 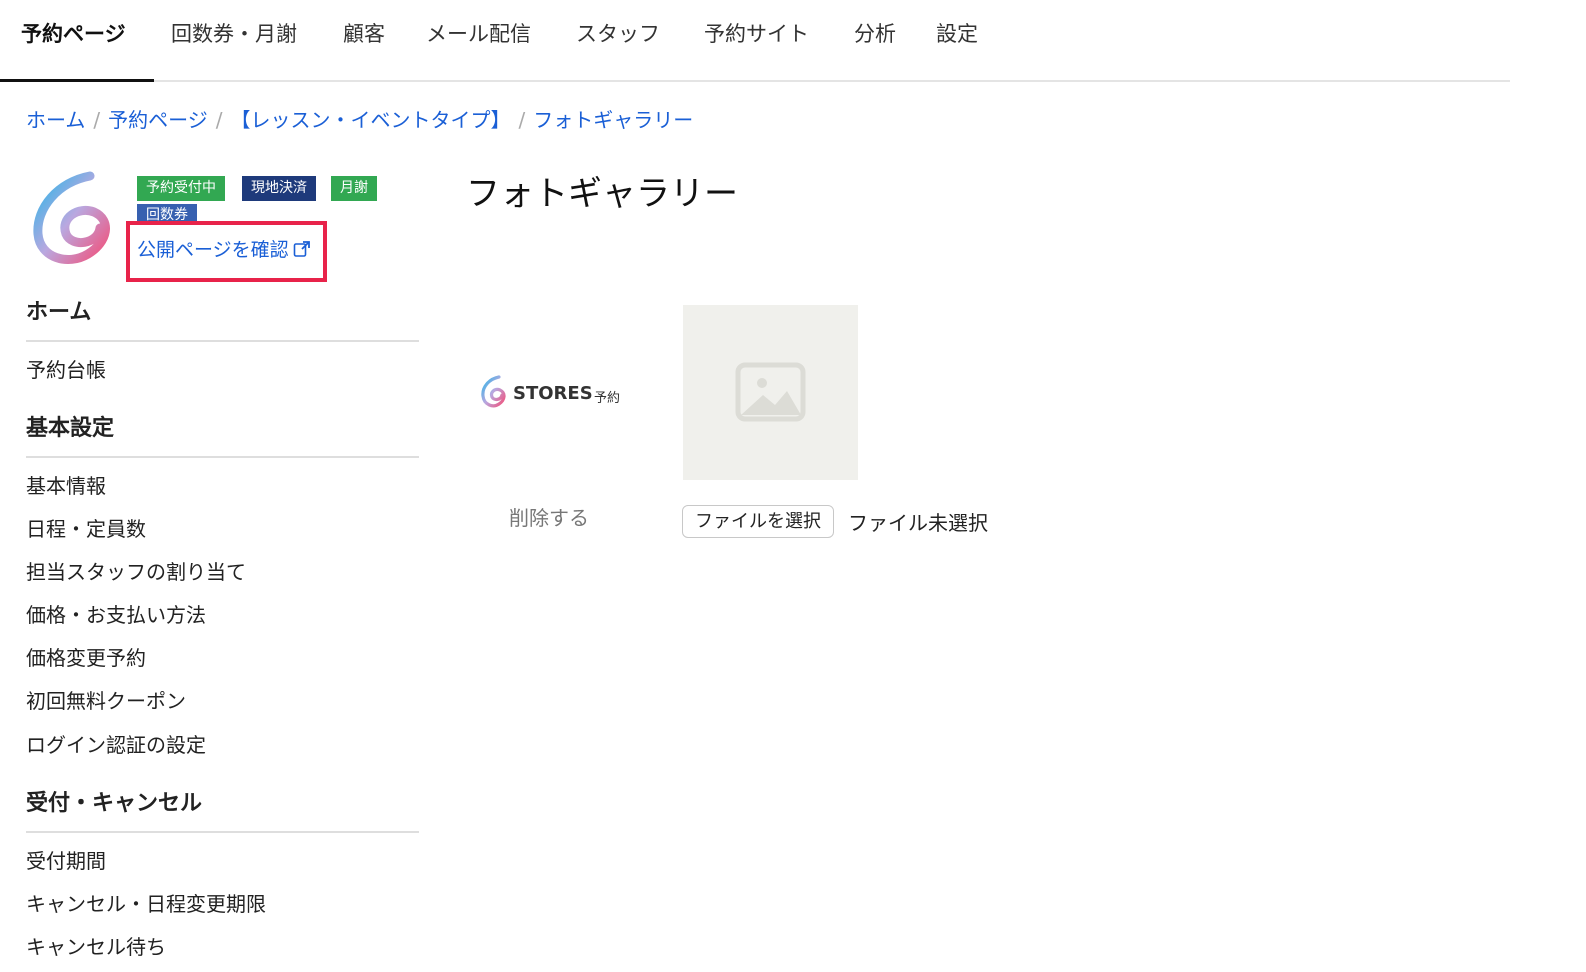 I want to click on sidebar-item-cancel-deadline: キャンセル・日程変更期限, so click(x=146, y=902).